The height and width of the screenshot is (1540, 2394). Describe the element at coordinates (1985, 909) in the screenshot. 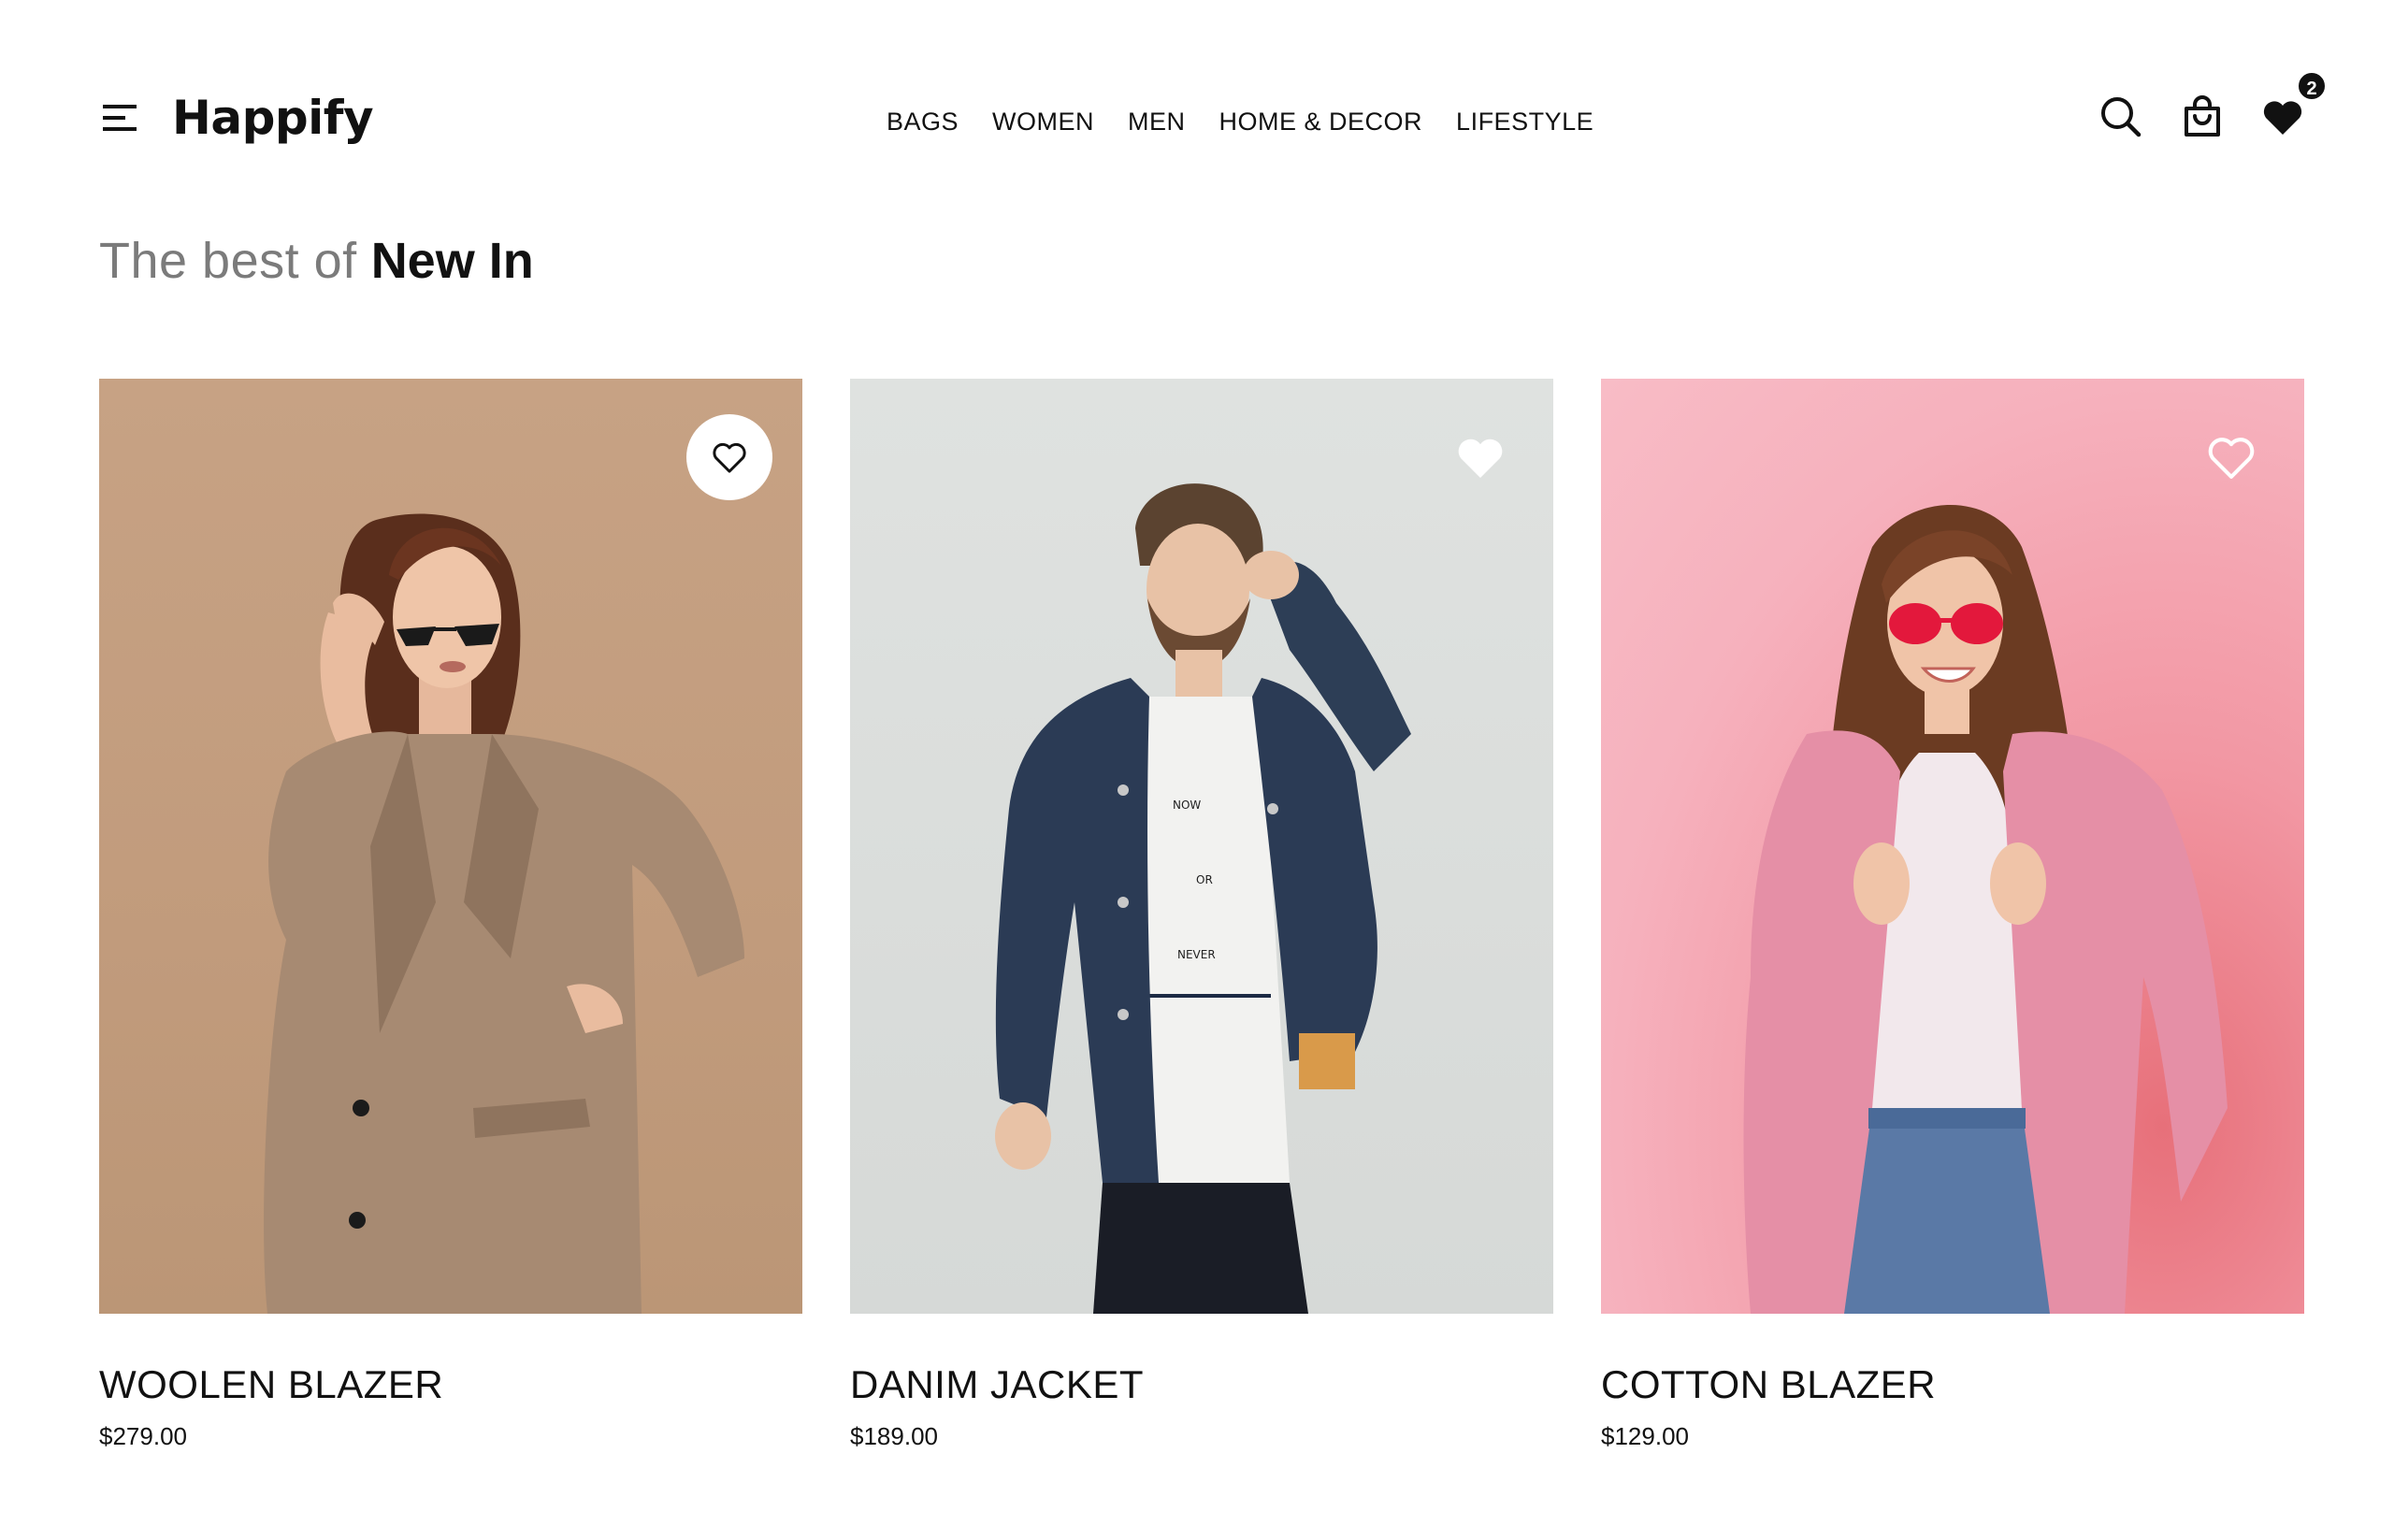

I see `woman-pink-blazer-illustration` at that location.